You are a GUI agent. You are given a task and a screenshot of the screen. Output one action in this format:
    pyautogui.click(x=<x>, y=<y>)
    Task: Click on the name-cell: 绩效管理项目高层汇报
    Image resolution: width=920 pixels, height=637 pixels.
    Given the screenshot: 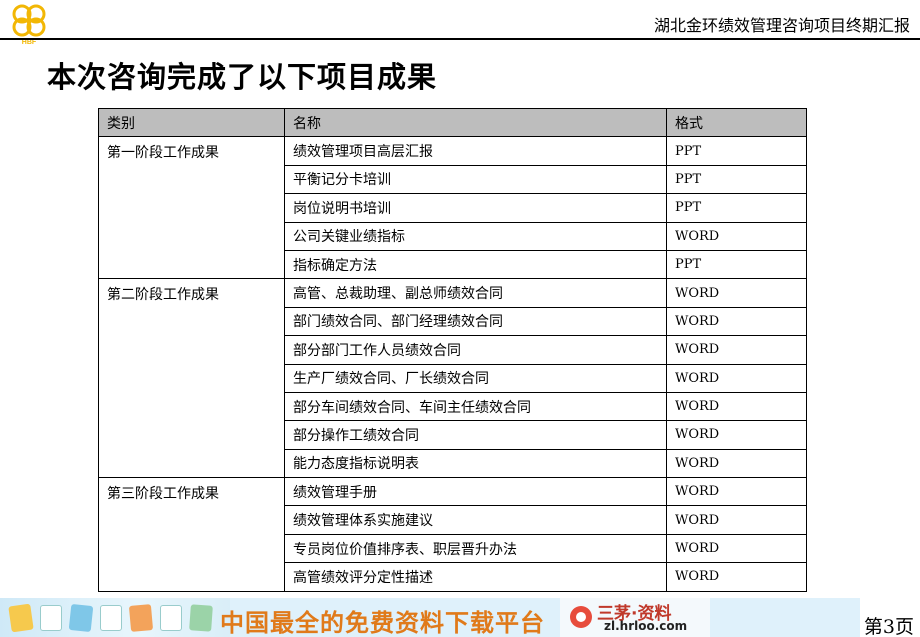 What is the action you would take?
    pyautogui.click(x=475, y=151)
    